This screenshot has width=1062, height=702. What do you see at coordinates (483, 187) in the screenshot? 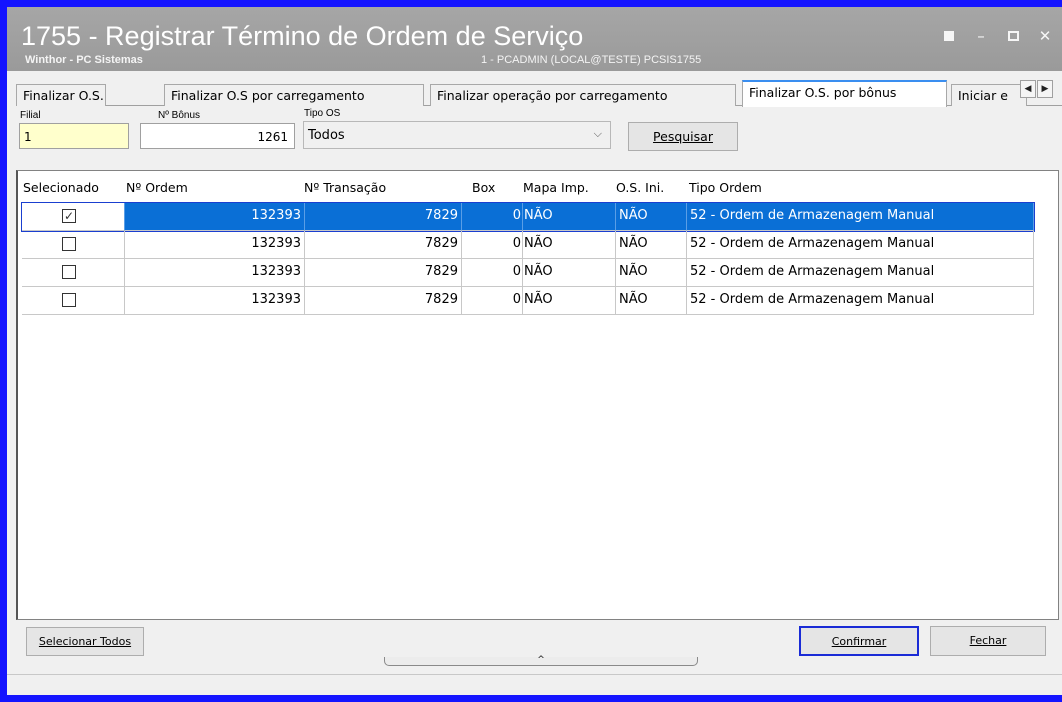
I see `col-box: Box` at bounding box center [483, 187].